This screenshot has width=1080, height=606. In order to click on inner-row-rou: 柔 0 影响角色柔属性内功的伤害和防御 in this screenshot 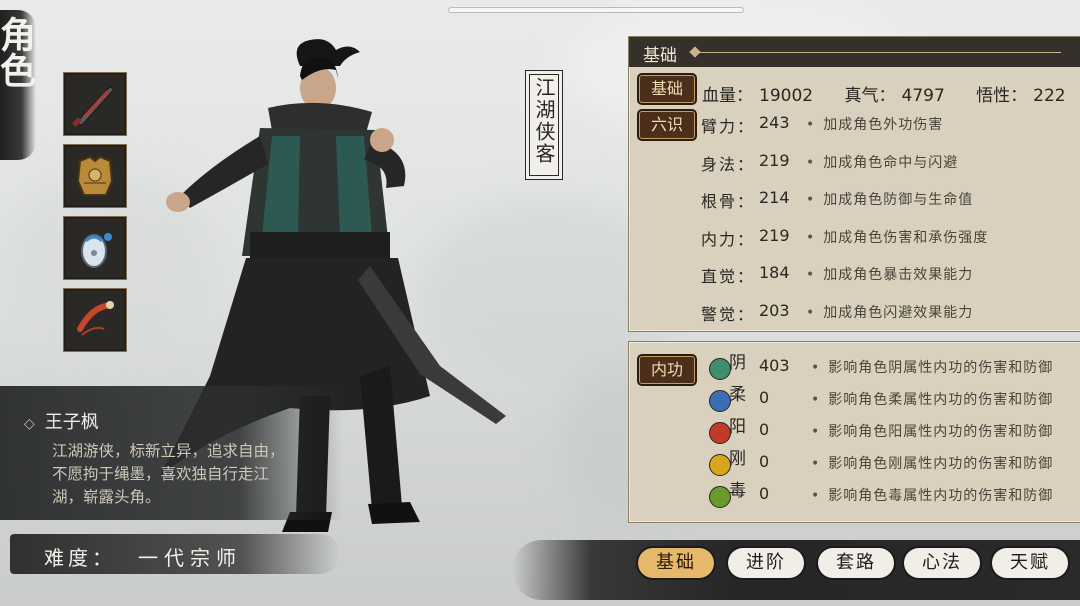, I will do `click(891, 399)`.